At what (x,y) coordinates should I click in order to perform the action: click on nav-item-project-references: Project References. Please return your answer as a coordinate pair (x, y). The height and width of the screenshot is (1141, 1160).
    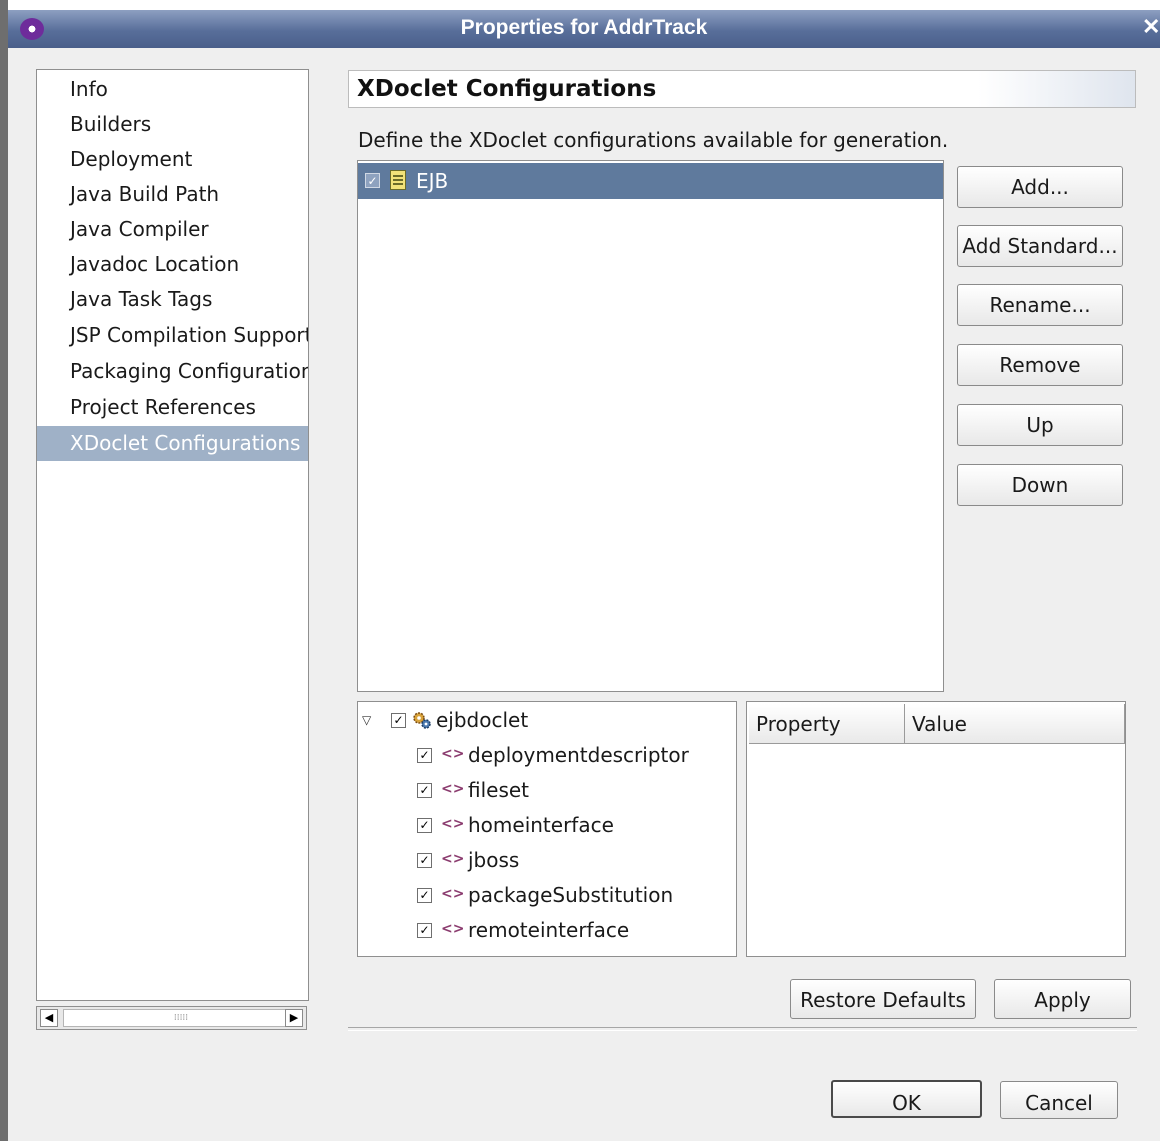
    Looking at the image, I should click on (172, 407).